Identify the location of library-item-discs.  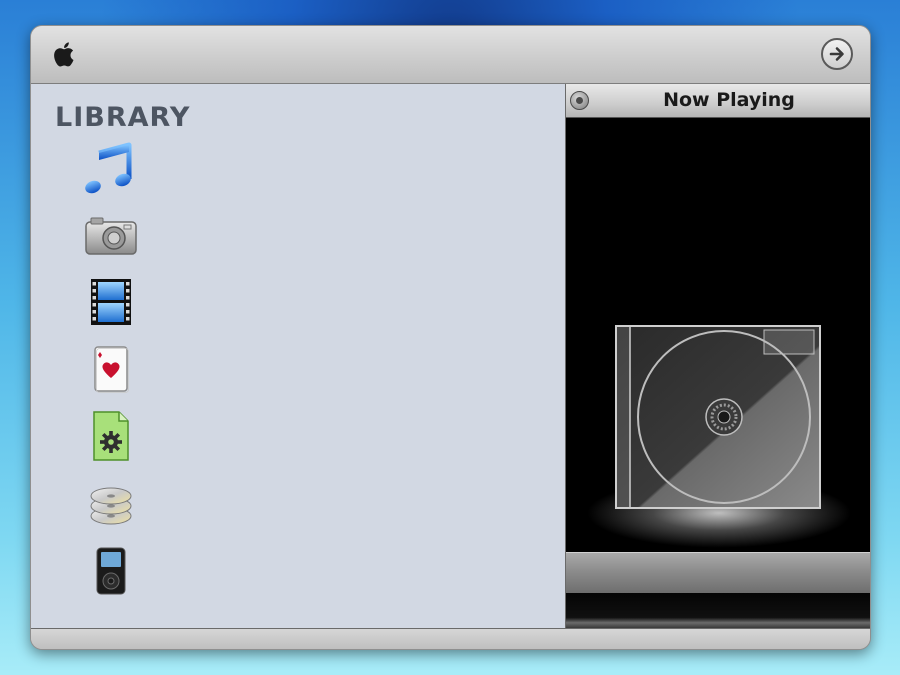
(111, 504).